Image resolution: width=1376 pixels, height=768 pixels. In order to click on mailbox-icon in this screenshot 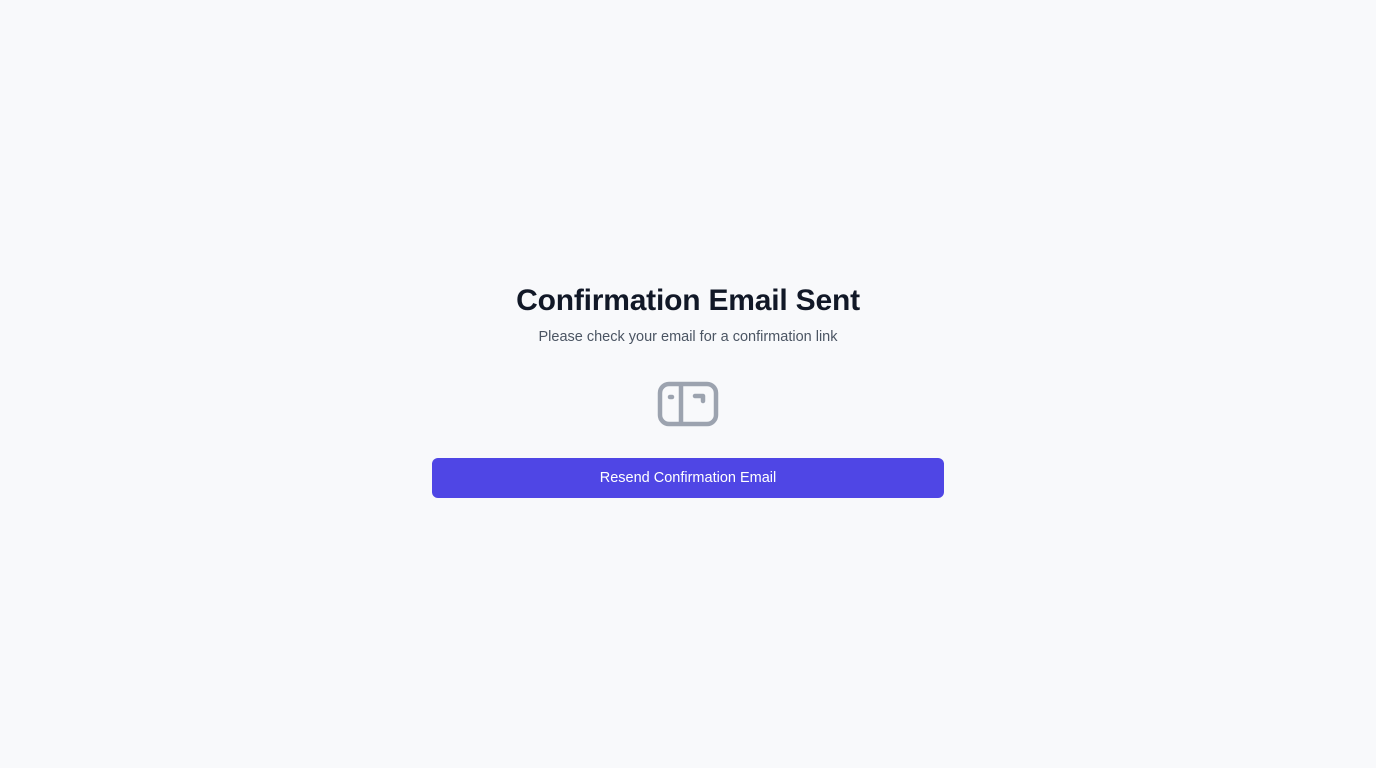, I will do `click(688, 404)`.